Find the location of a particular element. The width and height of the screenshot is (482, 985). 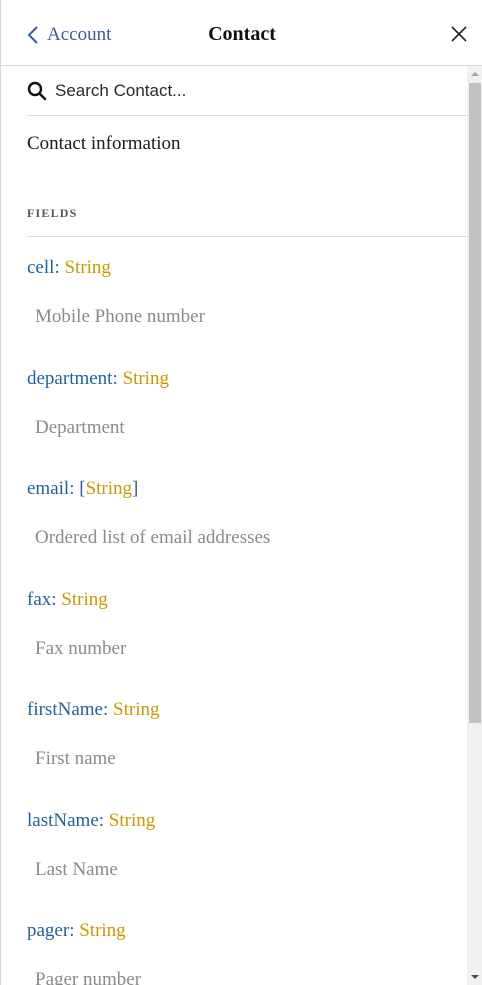

field-description: First name is located at coordinates (75, 758).